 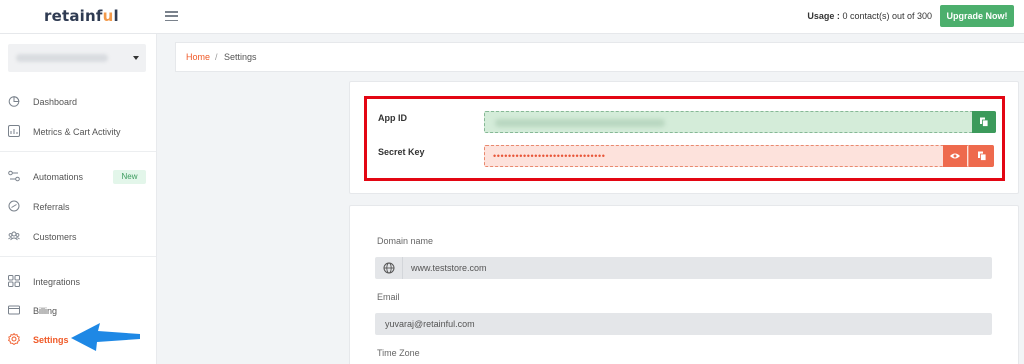 I want to click on sidebar-item-label: Integrations, so click(x=57, y=282).